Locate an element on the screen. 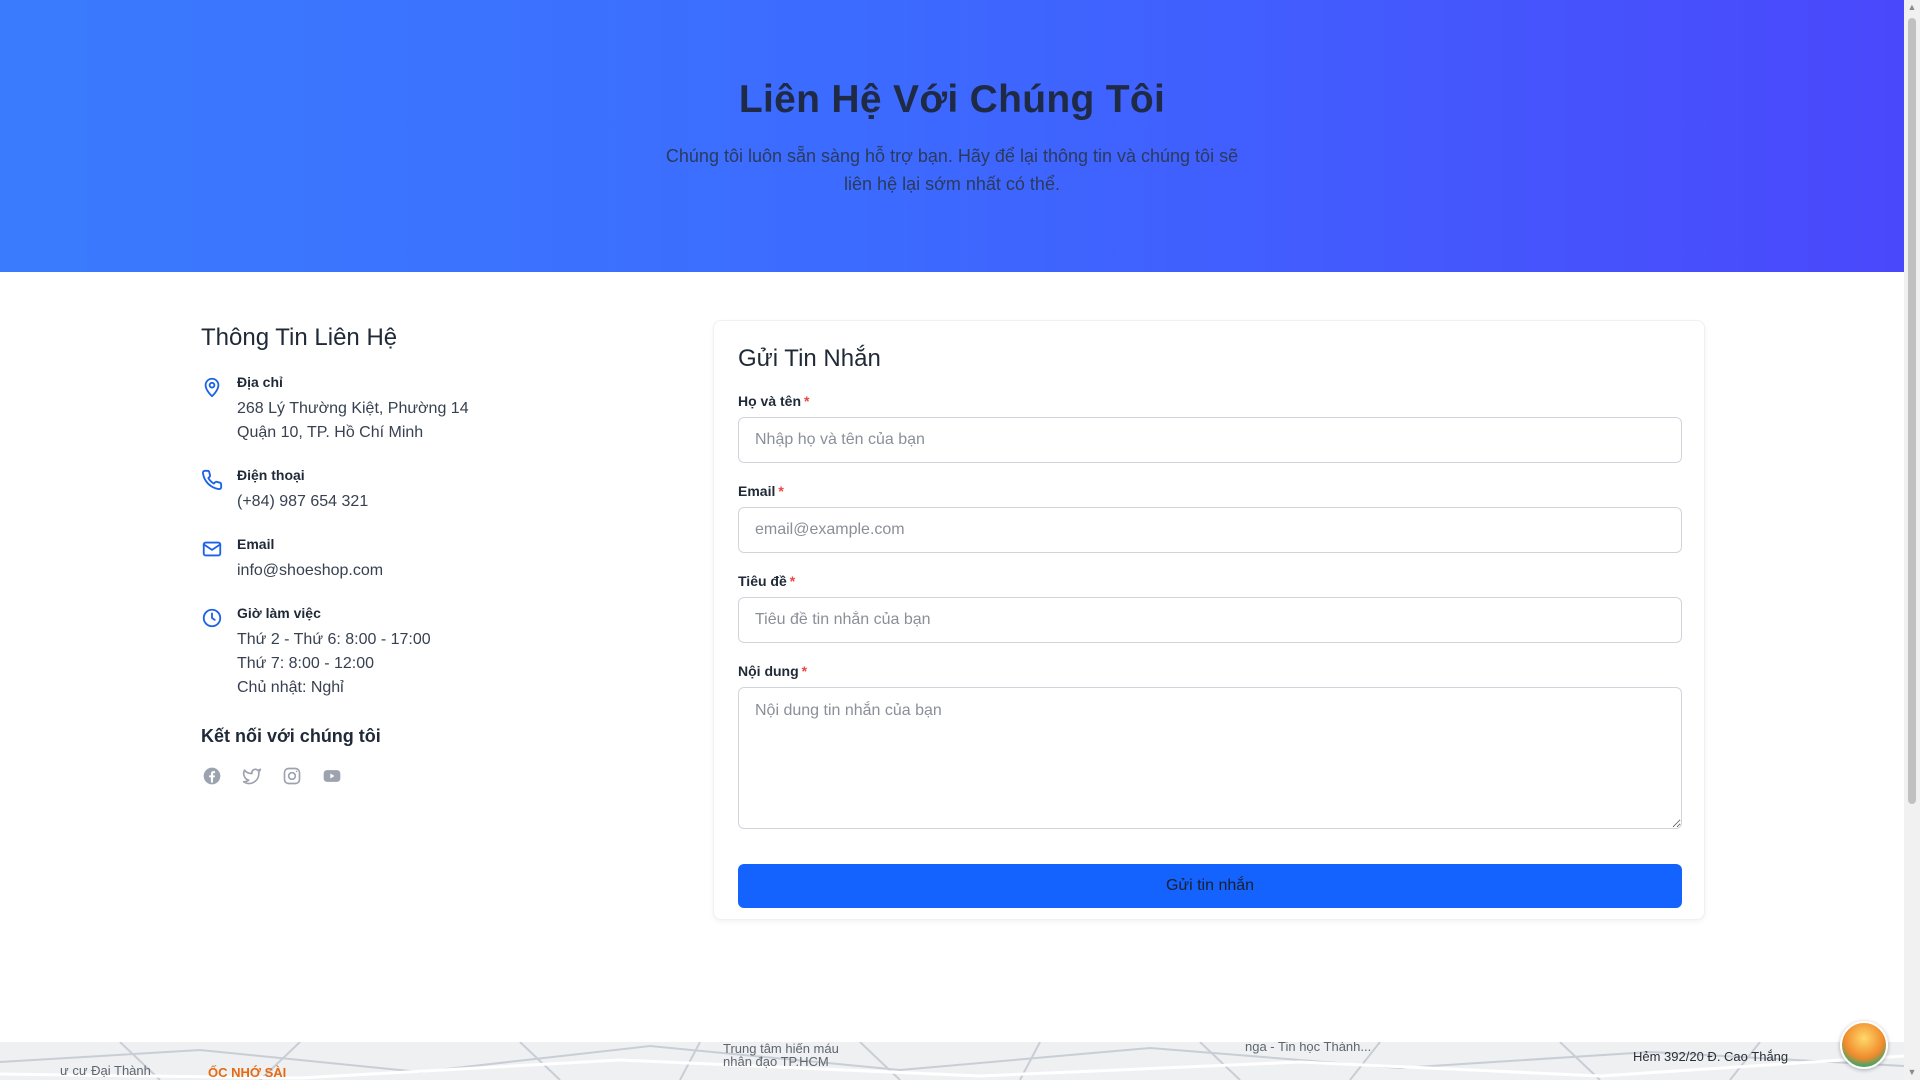 This screenshot has width=1920, height=1080. location-pin-icon is located at coordinates (212, 387).